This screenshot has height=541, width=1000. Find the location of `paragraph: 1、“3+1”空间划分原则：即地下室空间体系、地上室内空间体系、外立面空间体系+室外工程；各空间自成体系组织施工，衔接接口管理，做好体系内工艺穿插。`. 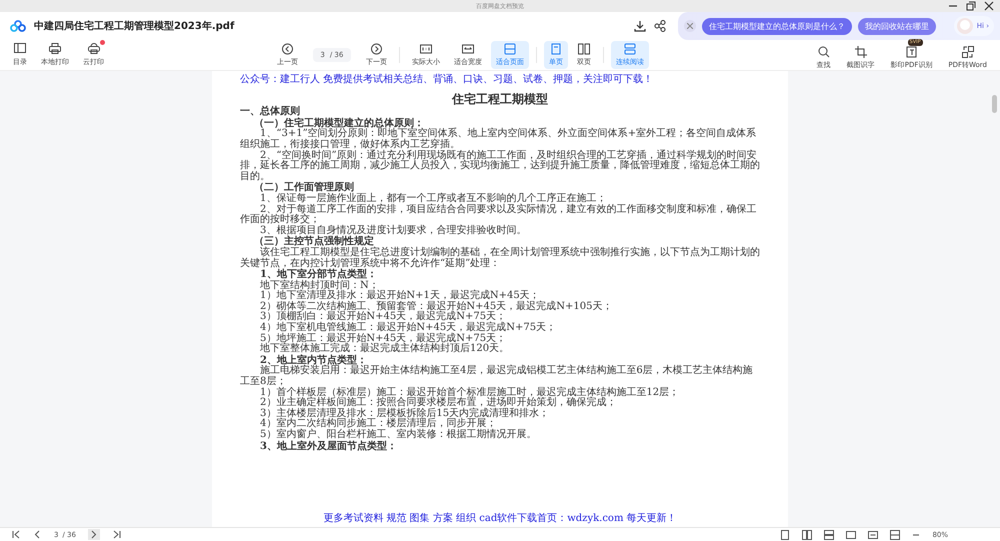

paragraph: 1、“3+1”空间划分原则：即地下室空间体系、地上室内空间体系、外立面空间体系+室外工程；各空间自成体系组织施工，衔接接口管理，做好体系内工艺穿插。 is located at coordinates (499, 139).